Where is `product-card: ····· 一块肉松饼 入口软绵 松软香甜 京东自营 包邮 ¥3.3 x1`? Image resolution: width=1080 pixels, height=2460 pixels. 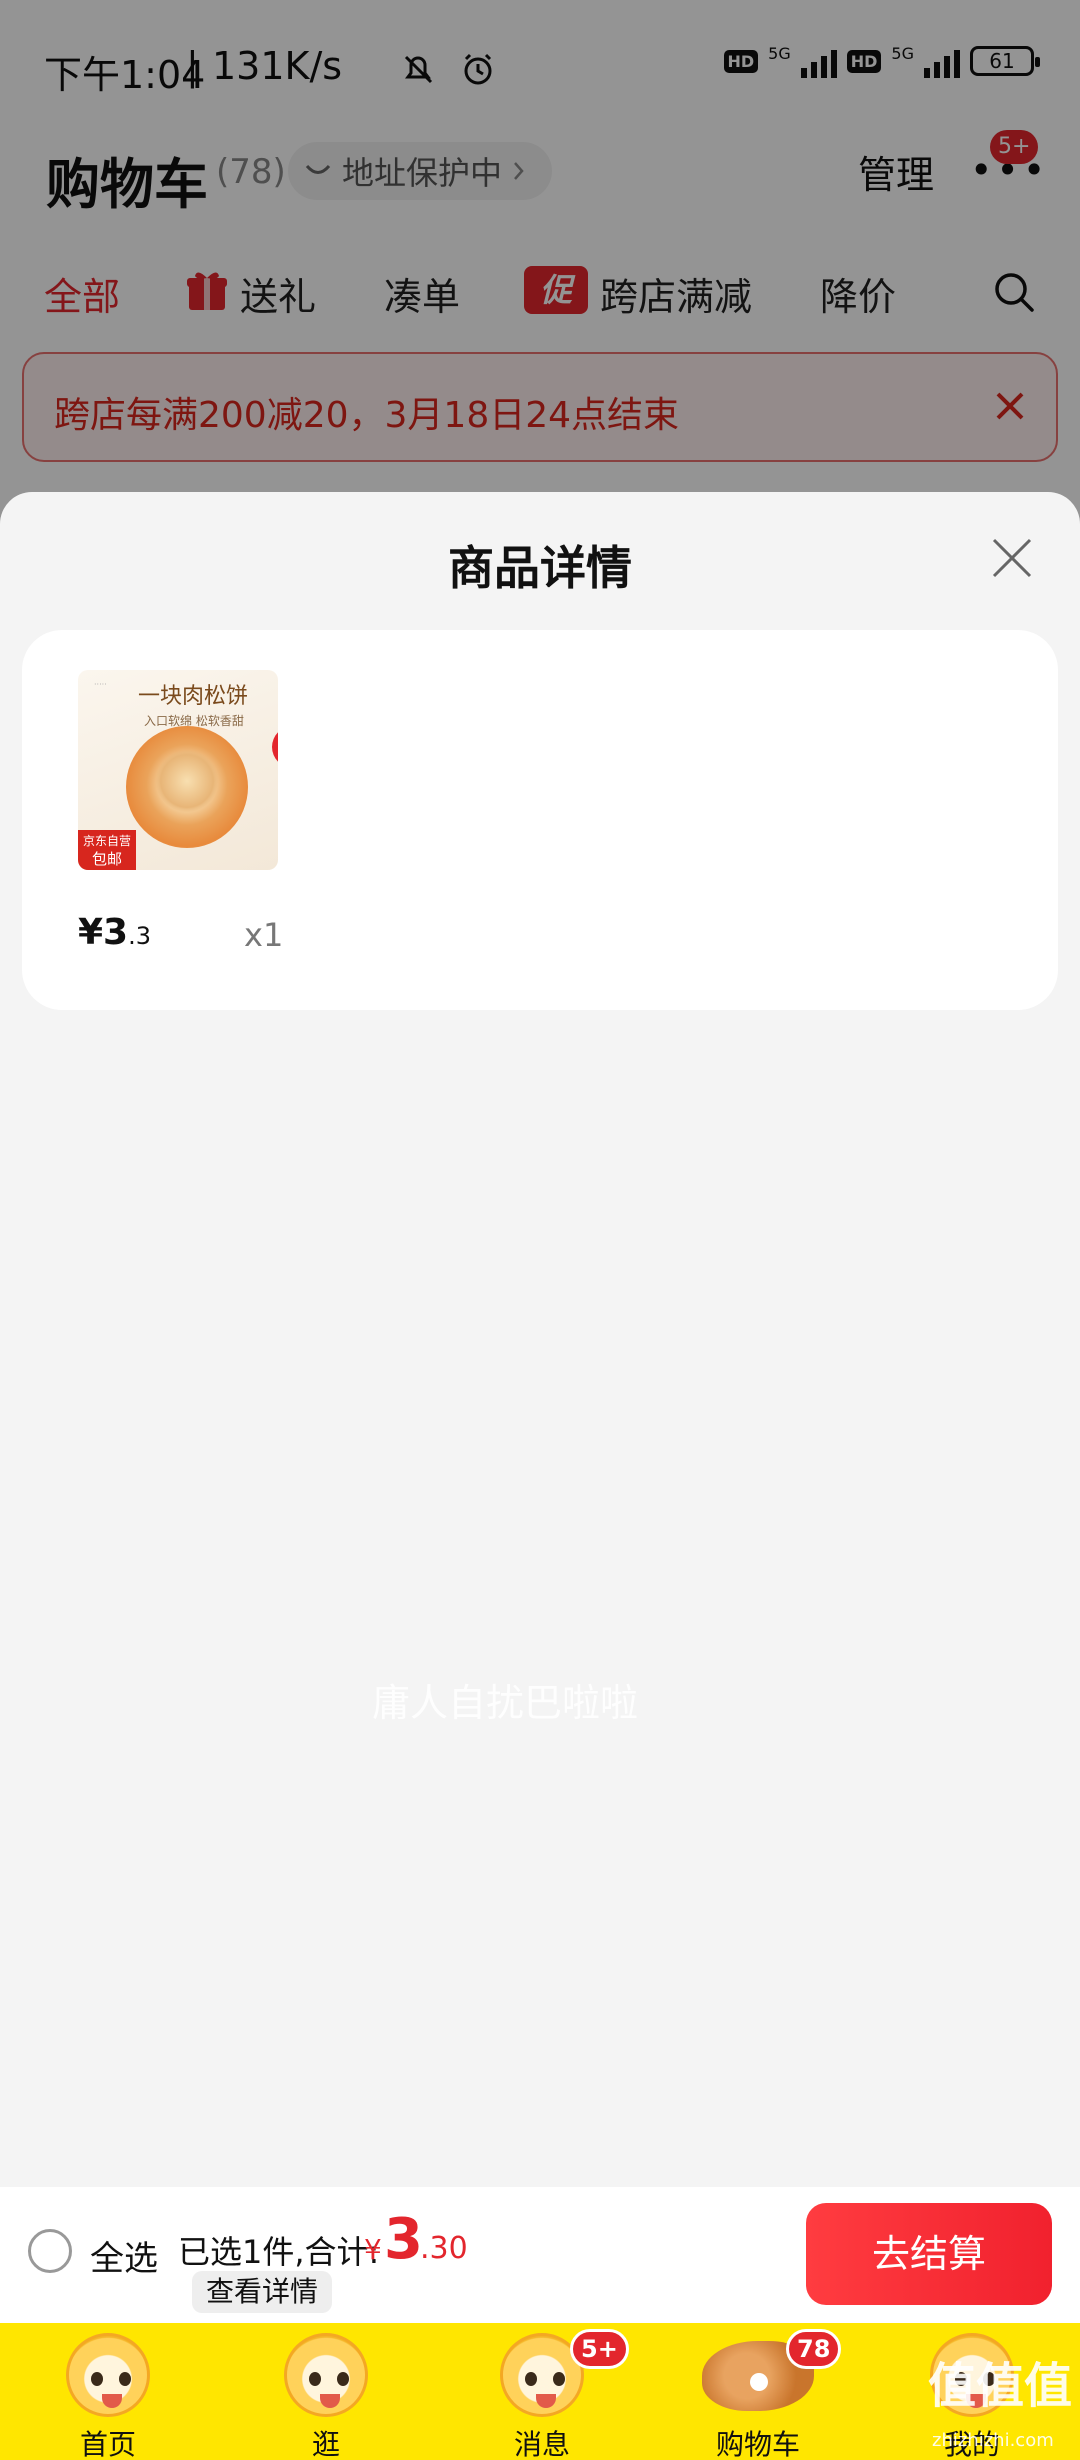 product-card: ····· 一块肉松饼 入口软绵 松软香甜 京东自营 包邮 ¥3.3 x1 is located at coordinates (540, 820).